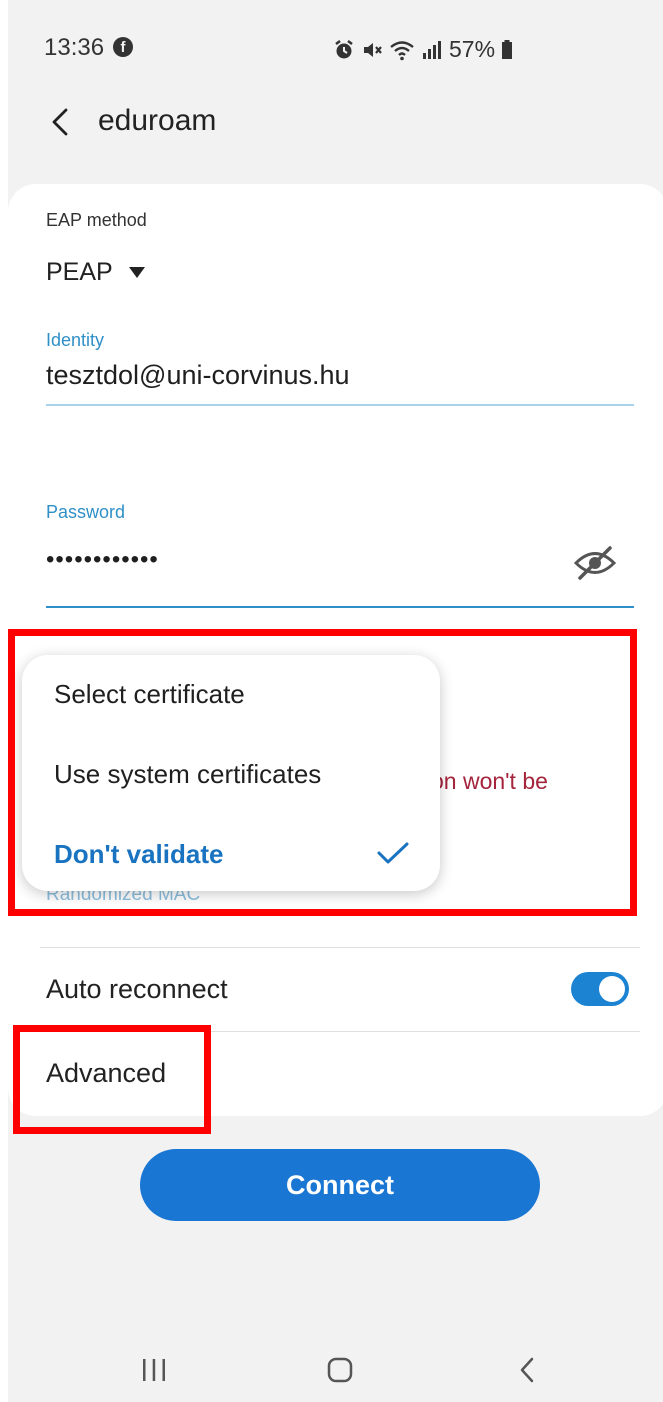 This screenshot has height=1402, width=663. What do you see at coordinates (154, 1370) in the screenshot?
I see `recent-apps-icon` at bounding box center [154, 1370].